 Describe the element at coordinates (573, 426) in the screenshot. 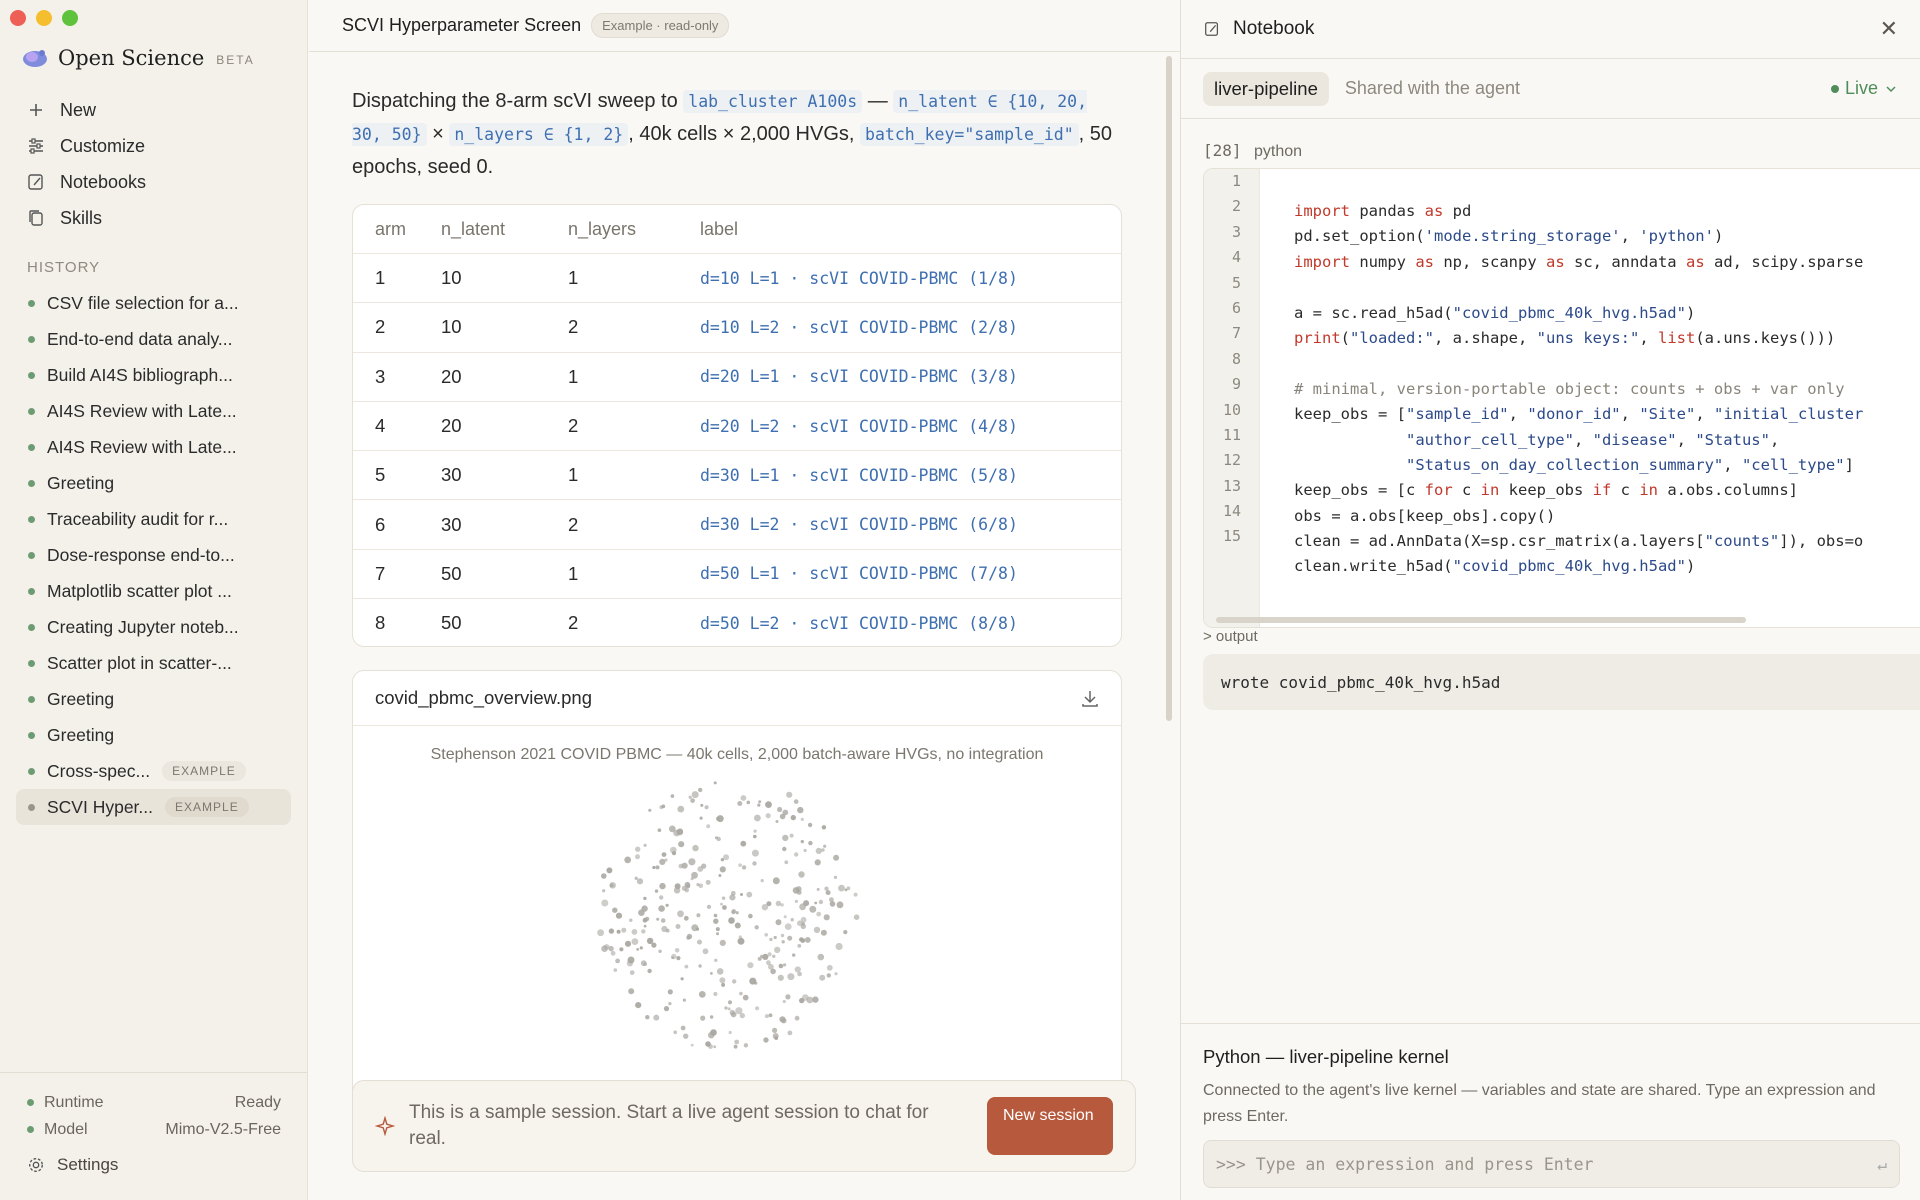

I see `table-cell: 2` at that location.